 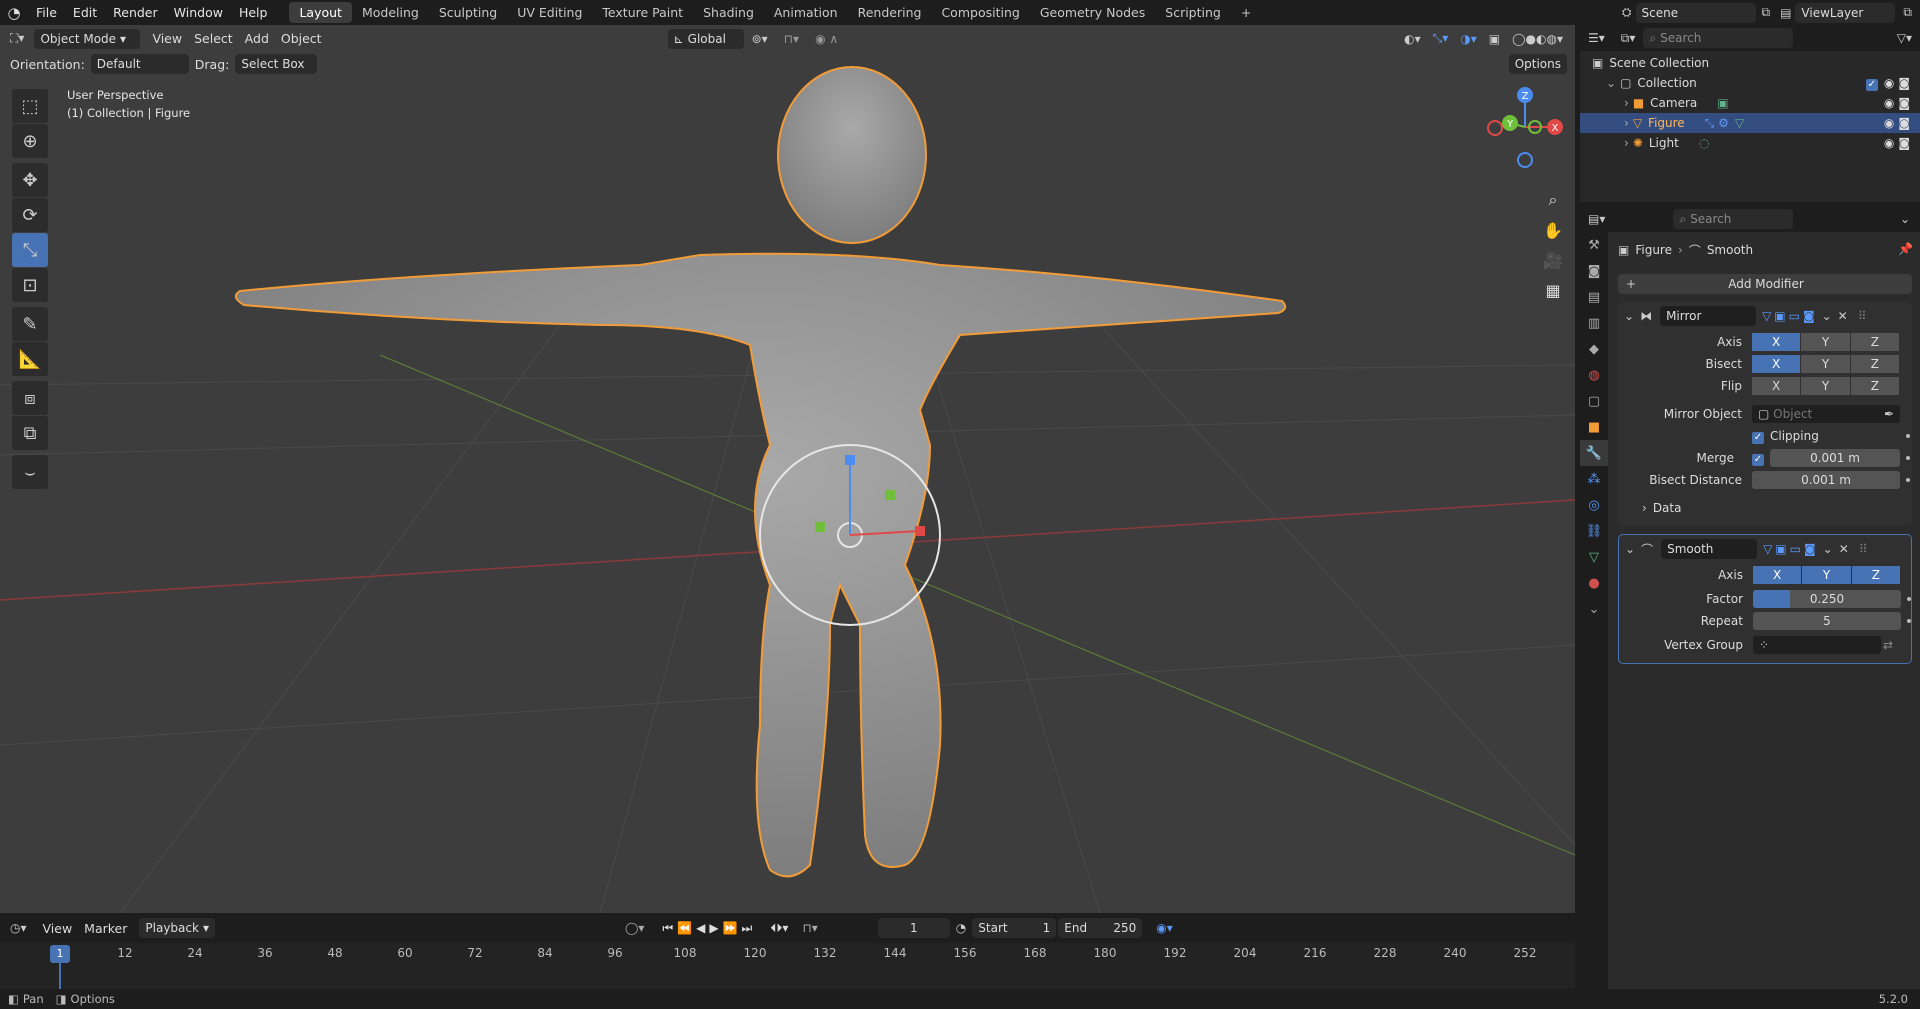 I want to click on add-object-tool-icon: ⧉, so click(x=30, y=433).